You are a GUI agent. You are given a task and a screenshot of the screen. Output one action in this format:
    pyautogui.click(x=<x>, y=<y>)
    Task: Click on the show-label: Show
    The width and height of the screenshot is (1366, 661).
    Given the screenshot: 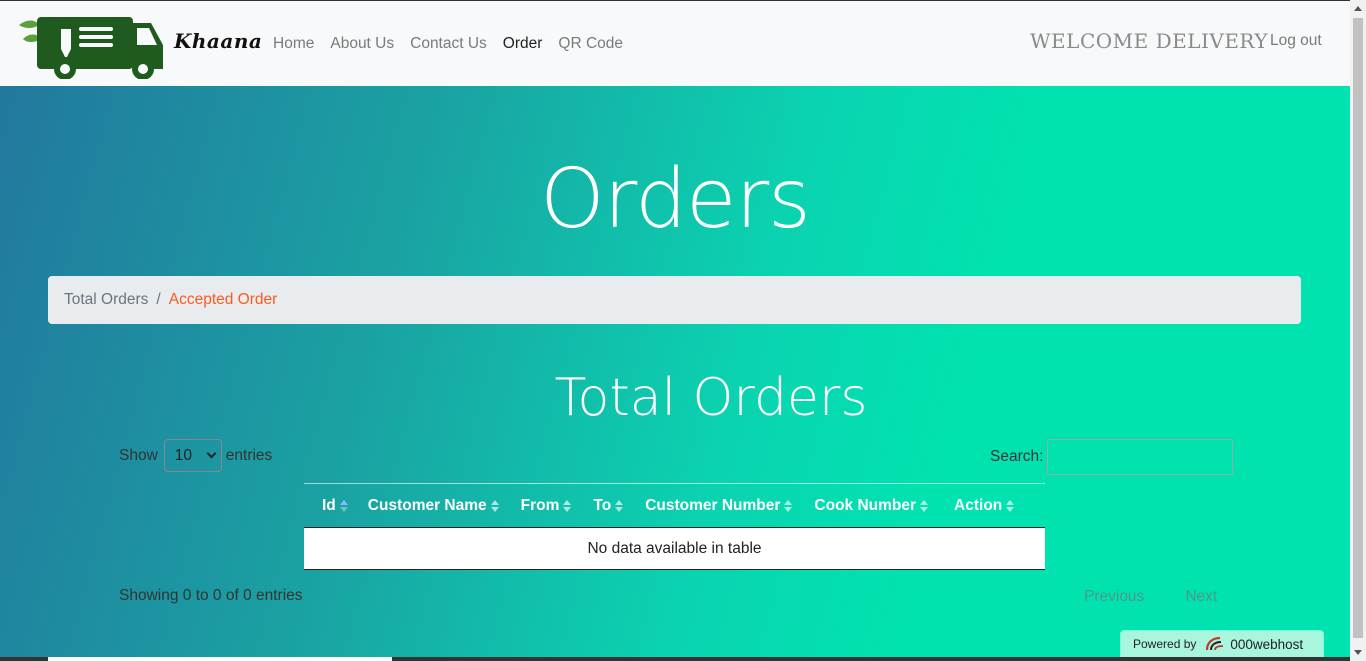 What is the action you would take?
    pyautogui.click(x=138, y=455)
    